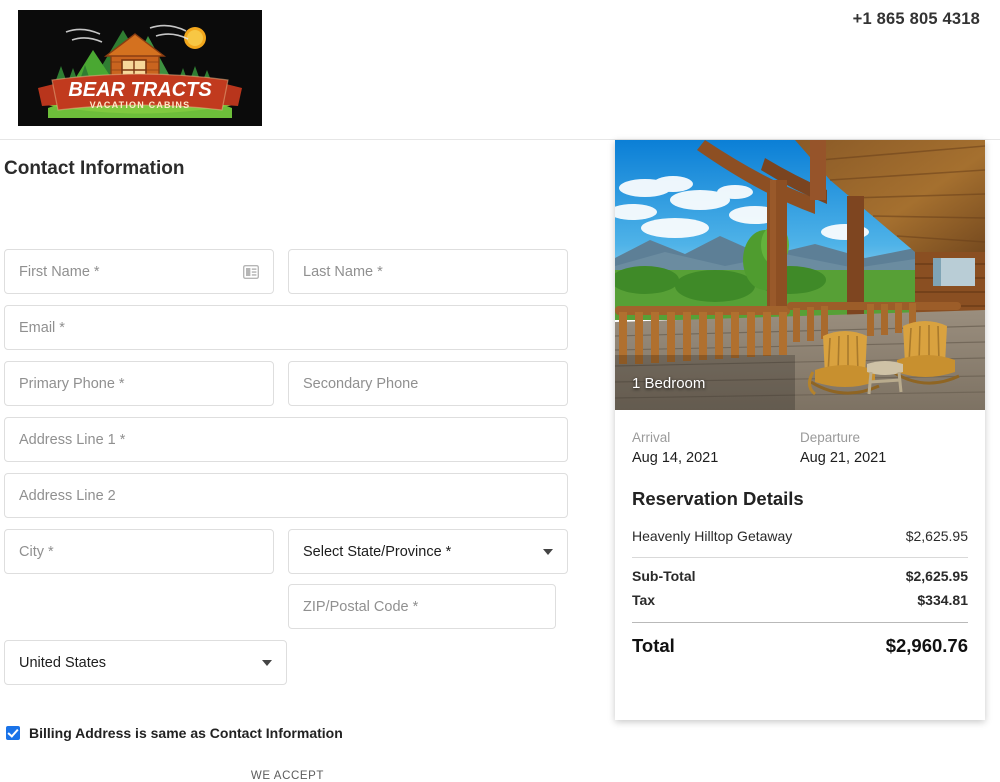  What do you see at coordinates (72, 439) in the screenshot?
I see `address-line-1-placeholder: Address Line 1 *` at bounding box center [72, 439].